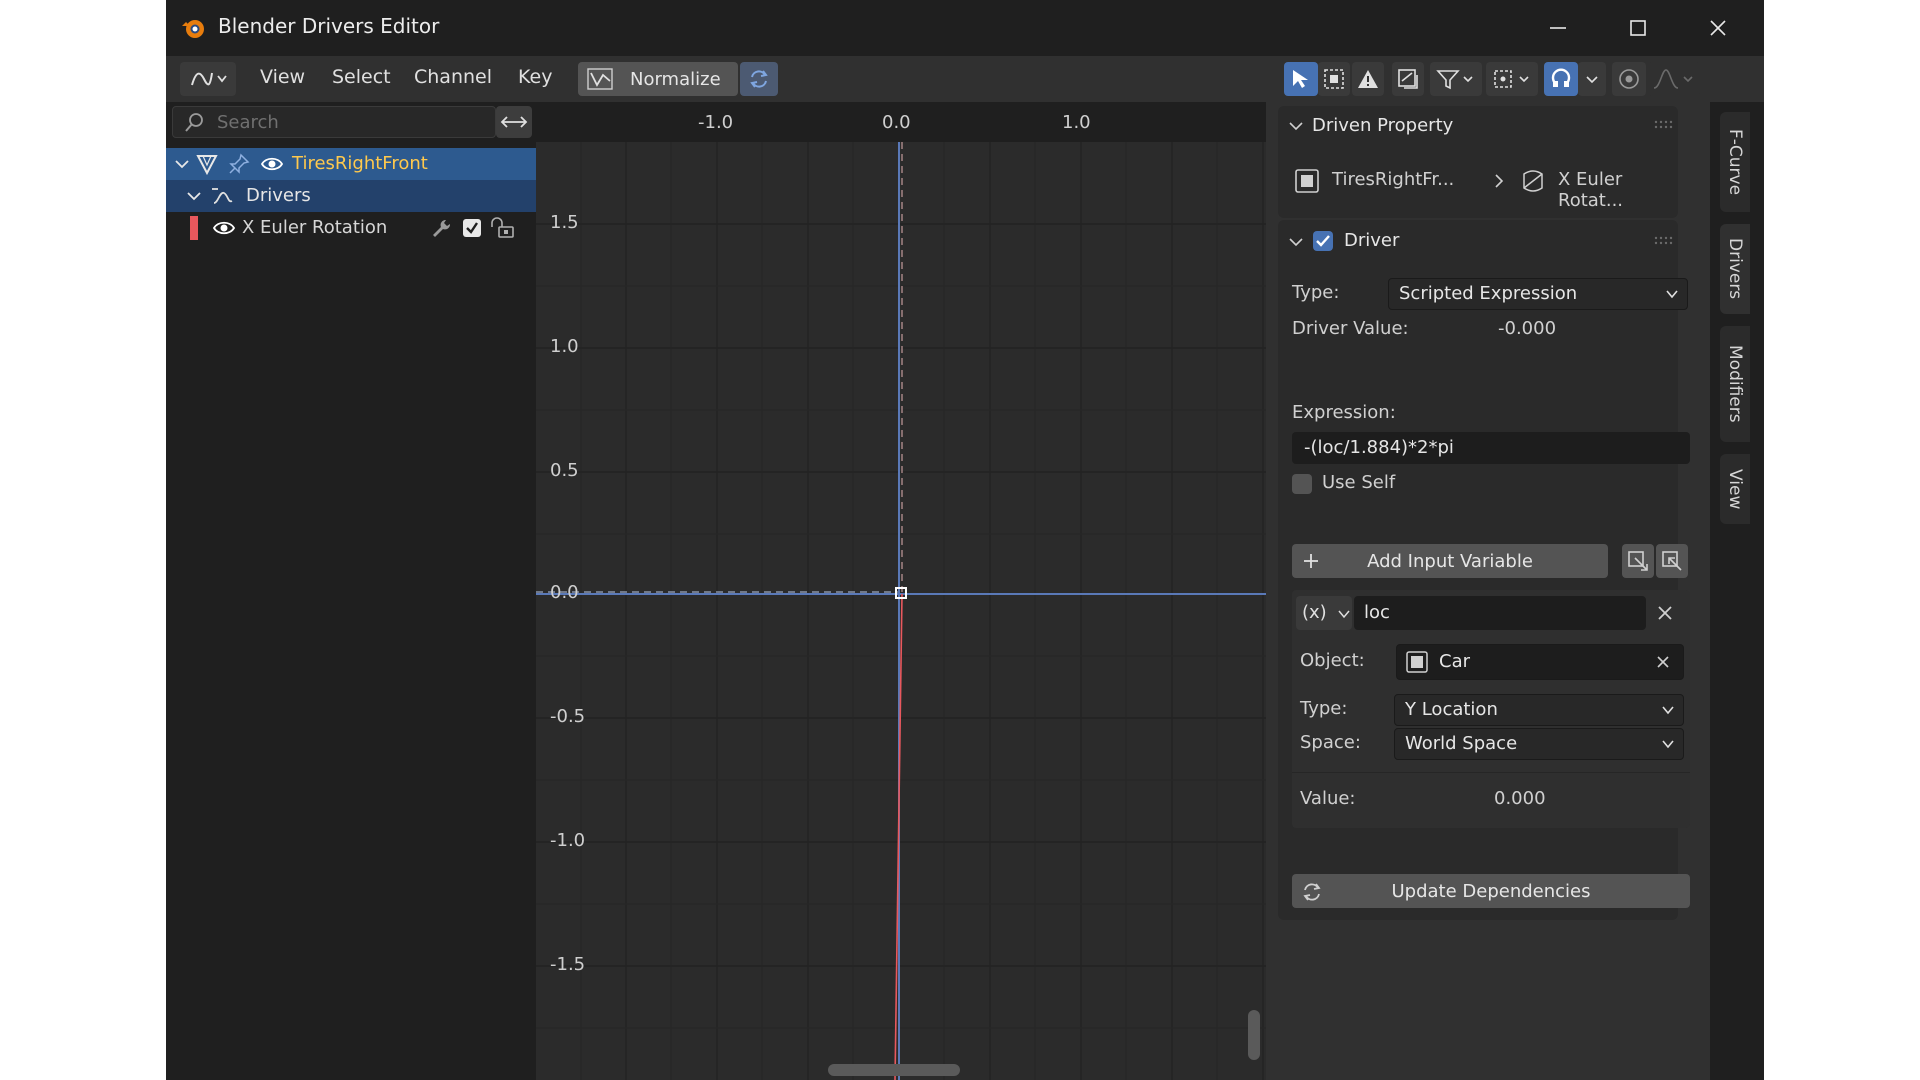 The height and width of the screenshot is (1080, 1920). I want to click on checkbox-checked-icon, so click(472, 228).